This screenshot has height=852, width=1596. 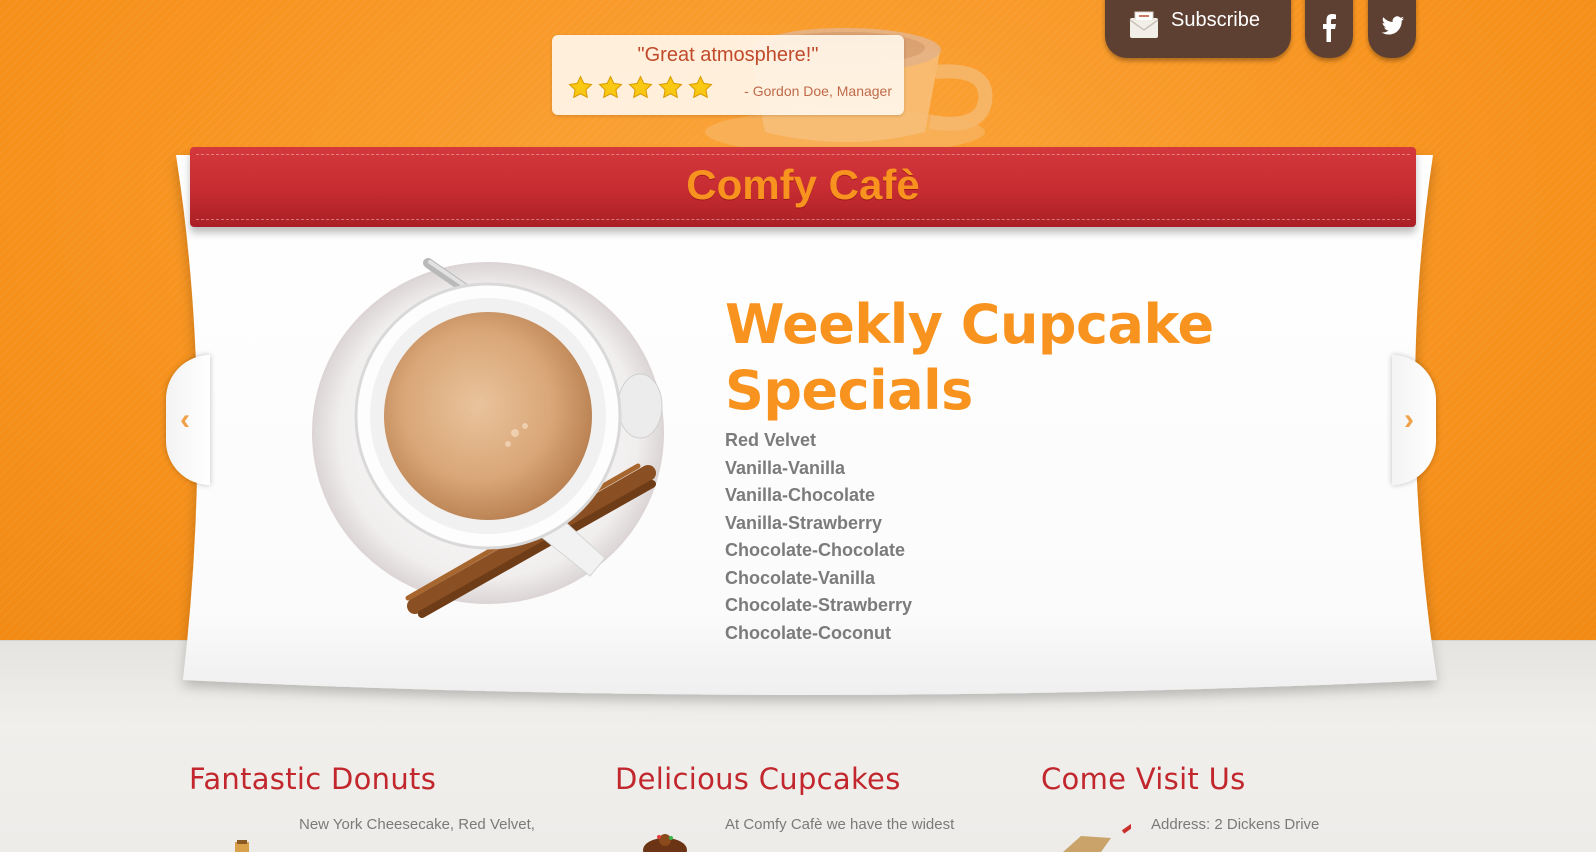 What do you see at coordinates (804, 522) in the screenshot?
I see `list-item: Vanilla-Strawberry` at bounding box center [804, 522].